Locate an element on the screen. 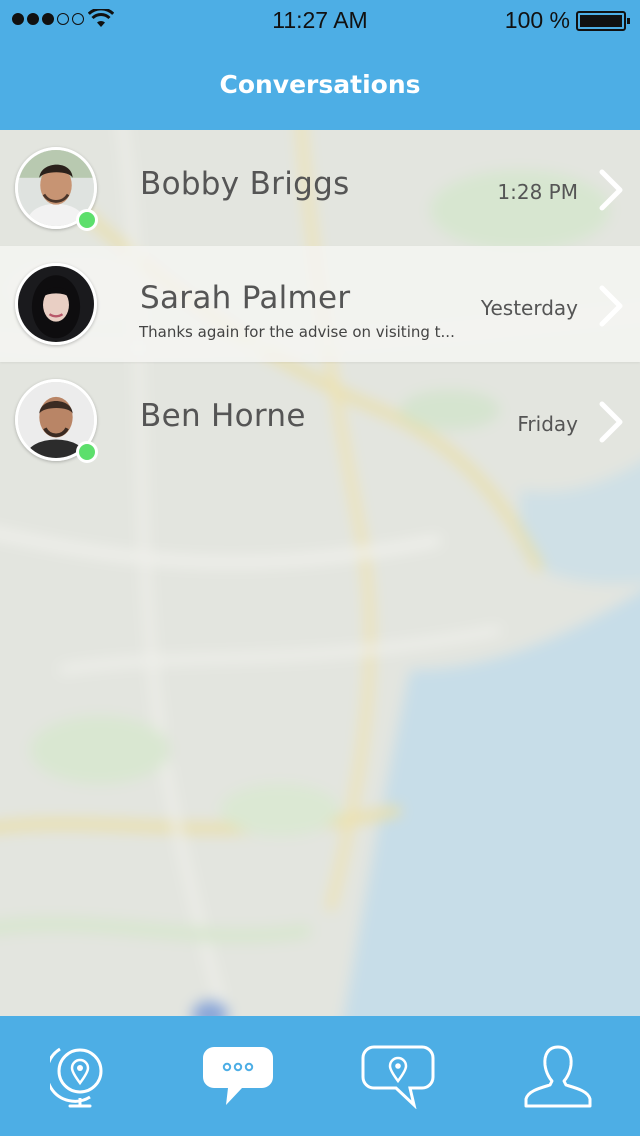  battery-icon is located at coordinates (603, 21).